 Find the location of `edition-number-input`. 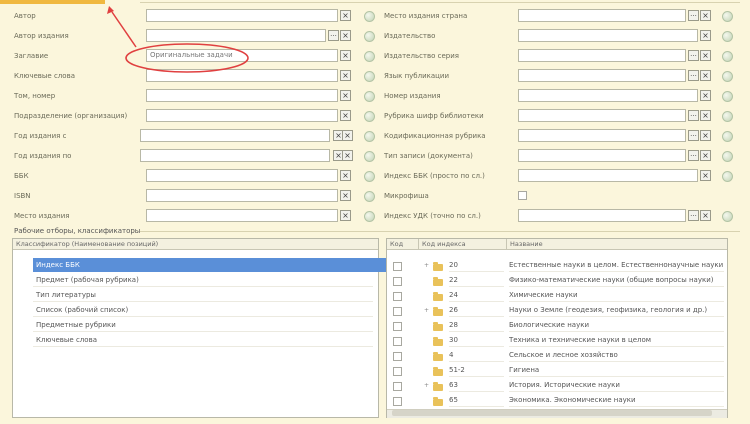

edition-number-input is located at coordinates (608, 95).